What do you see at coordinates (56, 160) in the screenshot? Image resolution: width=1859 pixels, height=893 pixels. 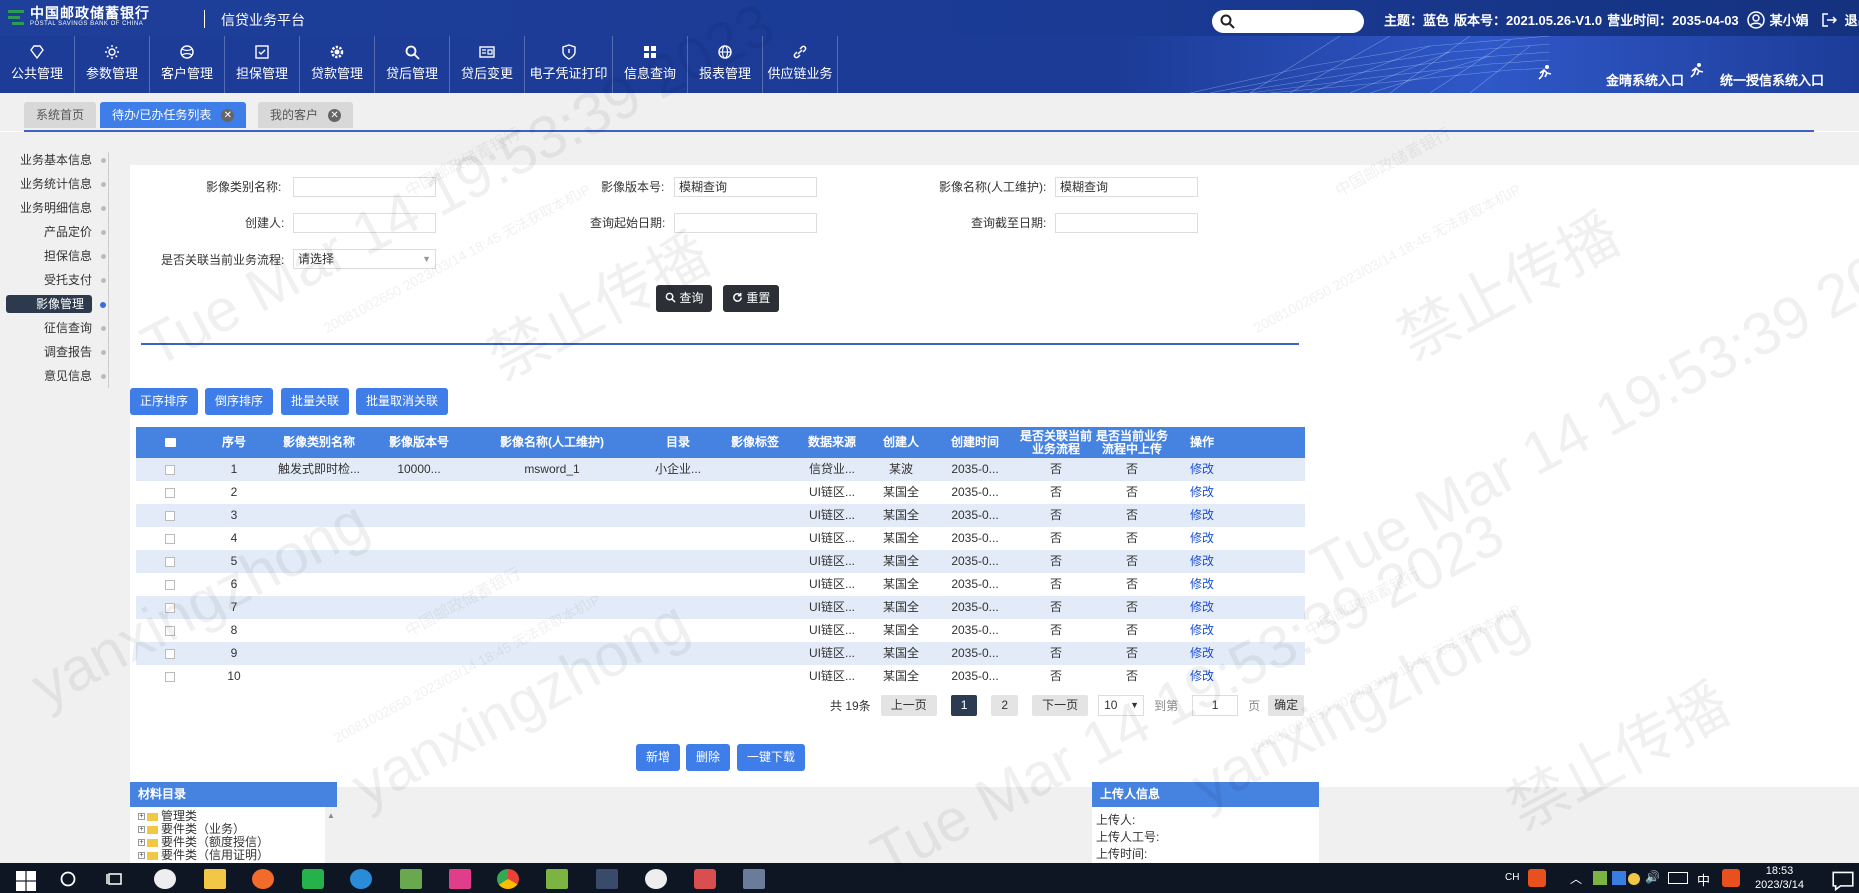 I see `sidebar-item: 业务基本信息` at bounding box center [56, 160].